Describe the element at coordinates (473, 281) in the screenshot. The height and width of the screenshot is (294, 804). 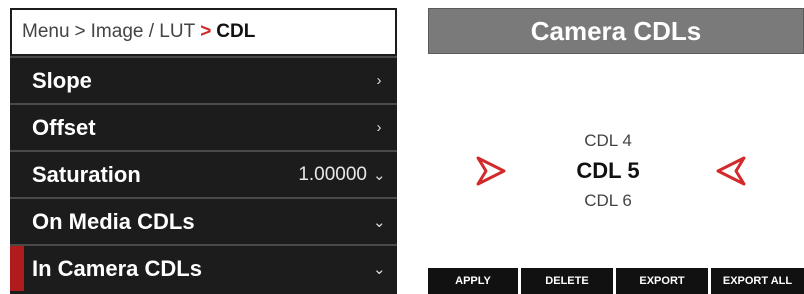
I see `apply-button: APPLY` at that location.